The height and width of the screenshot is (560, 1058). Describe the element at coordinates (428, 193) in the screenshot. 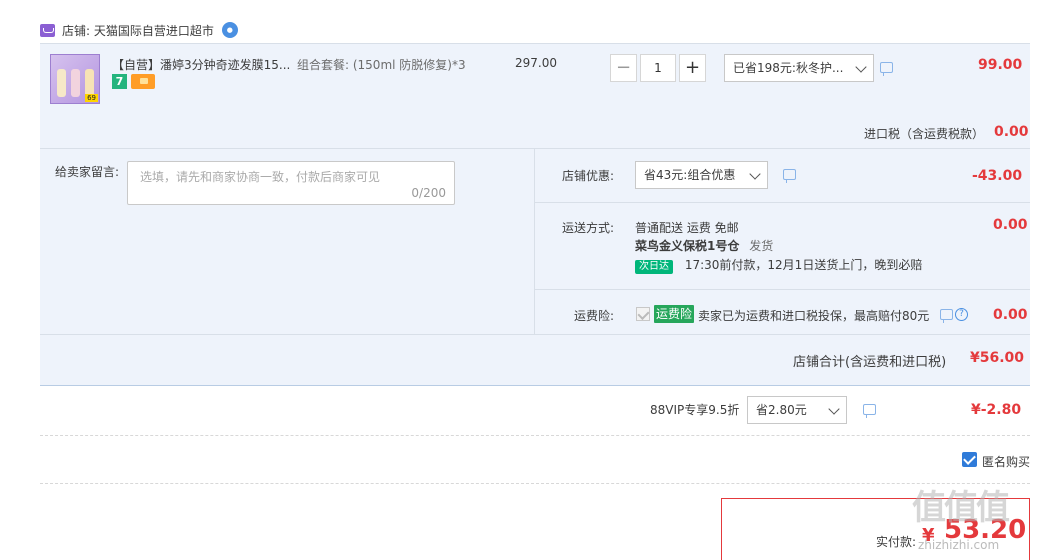

I see `seller-message-count: 0/200` at that location.